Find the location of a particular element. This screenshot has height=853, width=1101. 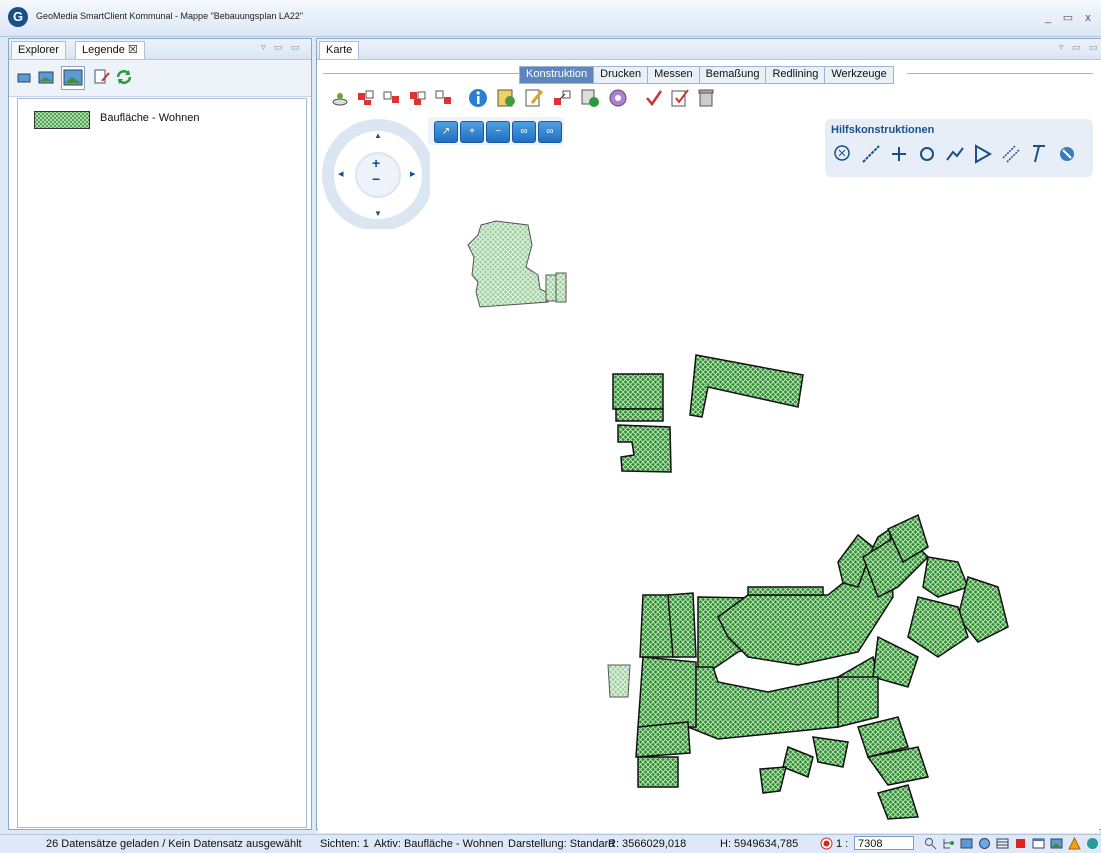

move-icon is located at coordinates (562, 98).